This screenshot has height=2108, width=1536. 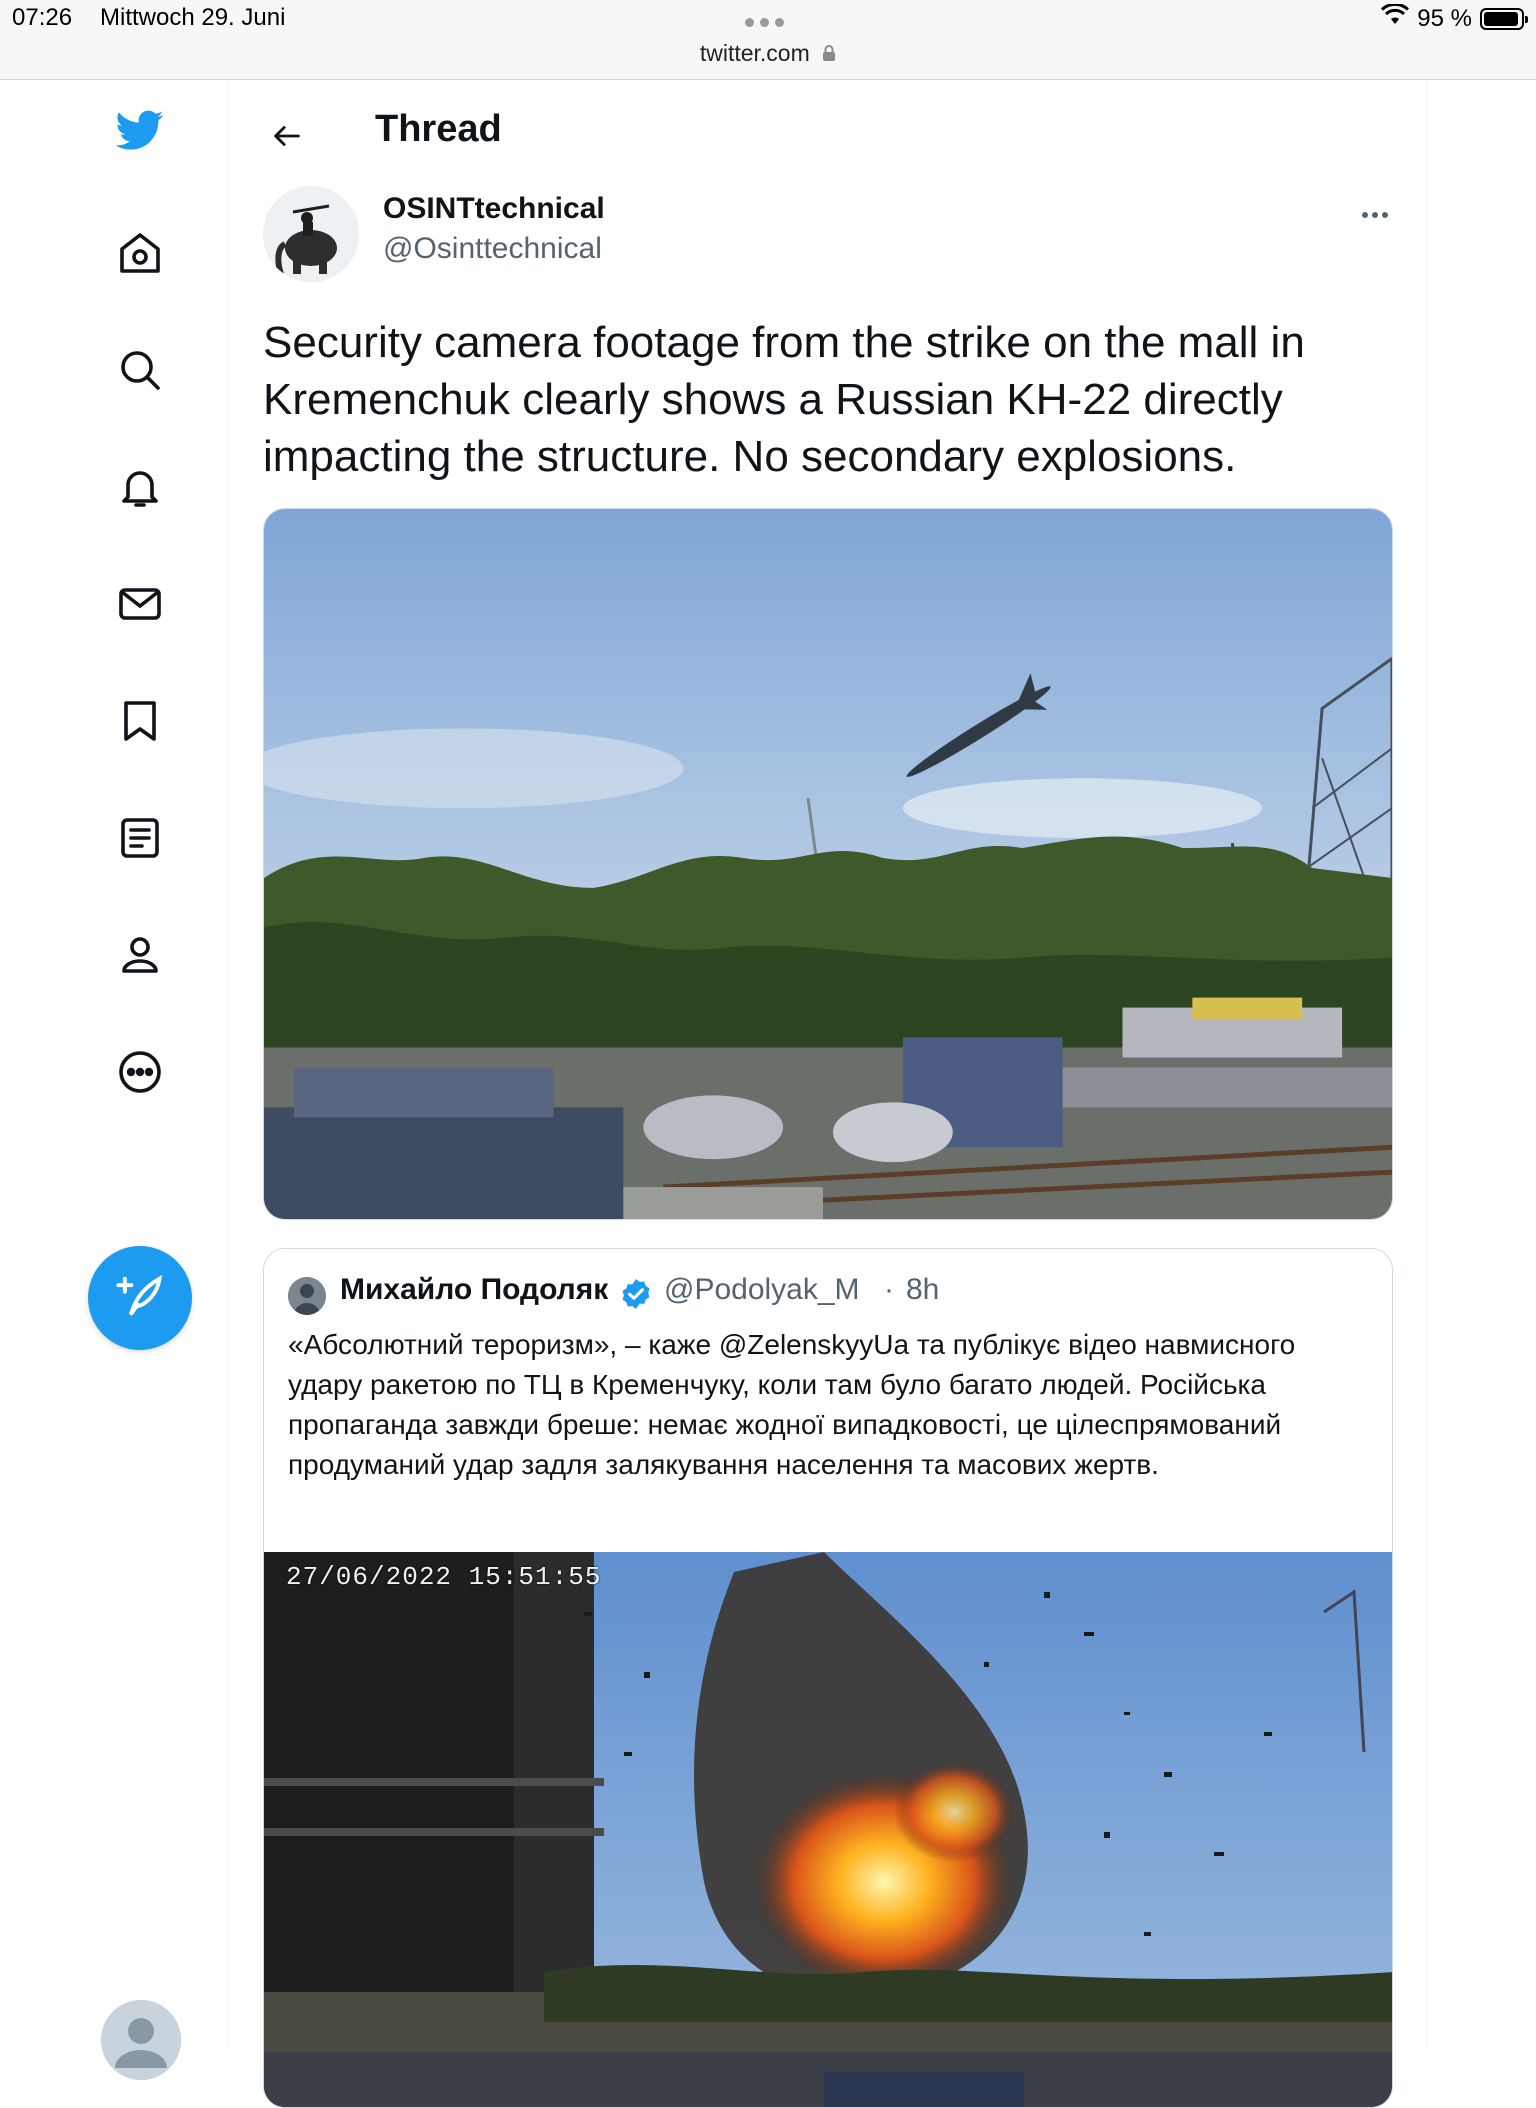 I want to click on lists-icon, so click(x=140, y=838).